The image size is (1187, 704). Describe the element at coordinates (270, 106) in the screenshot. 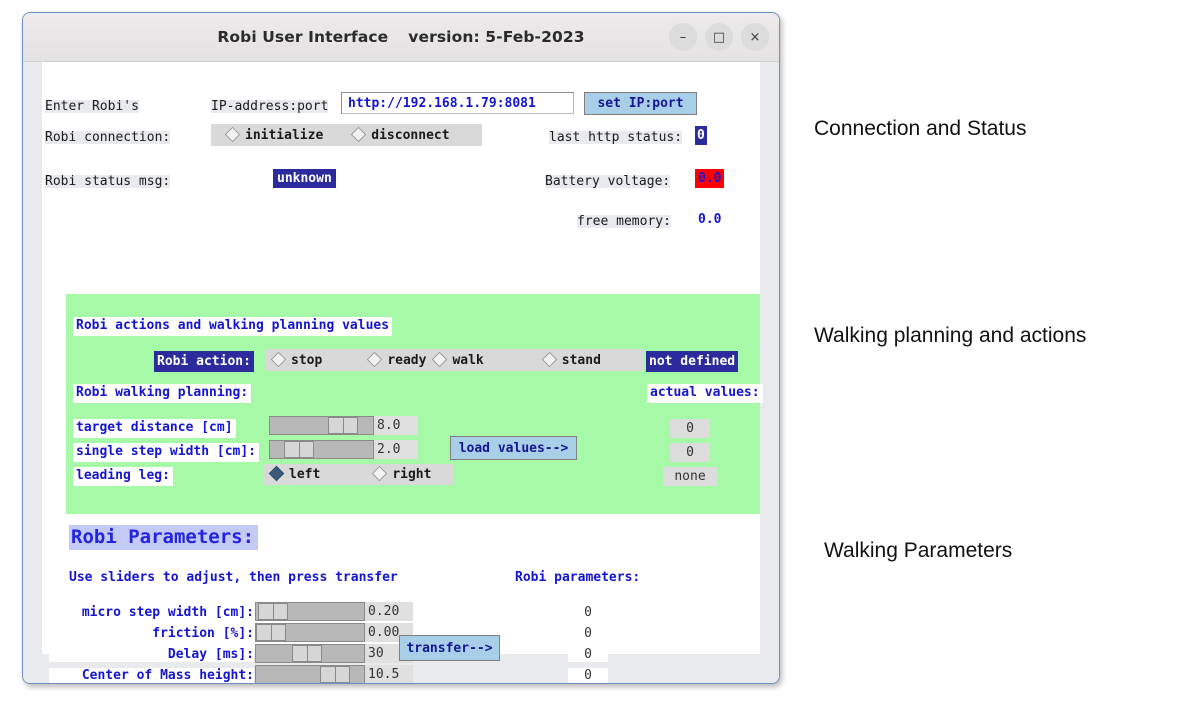

I see `ip-address-label: IP-address:port` at that location.